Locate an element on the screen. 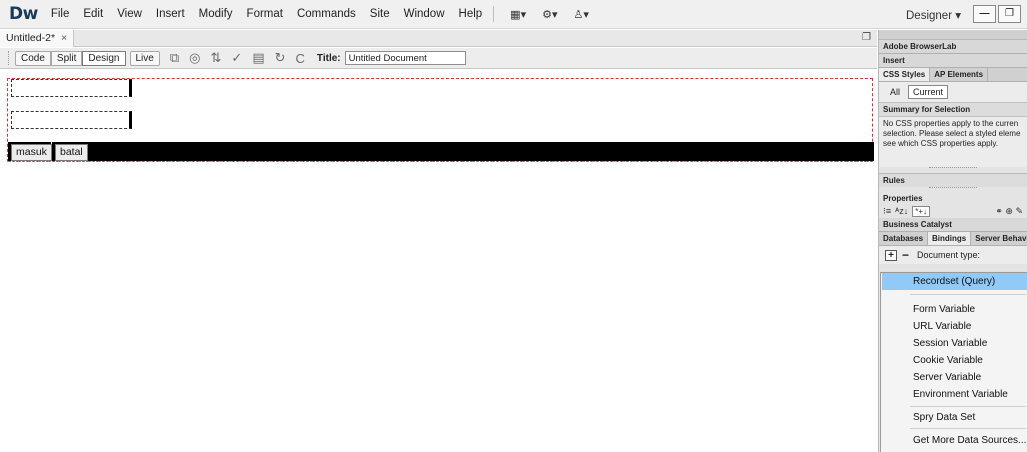 The height and width of the screenshot is (452, 1027). menu-recordset-query: Recordset (Query) is located at coordinates (954, 281).